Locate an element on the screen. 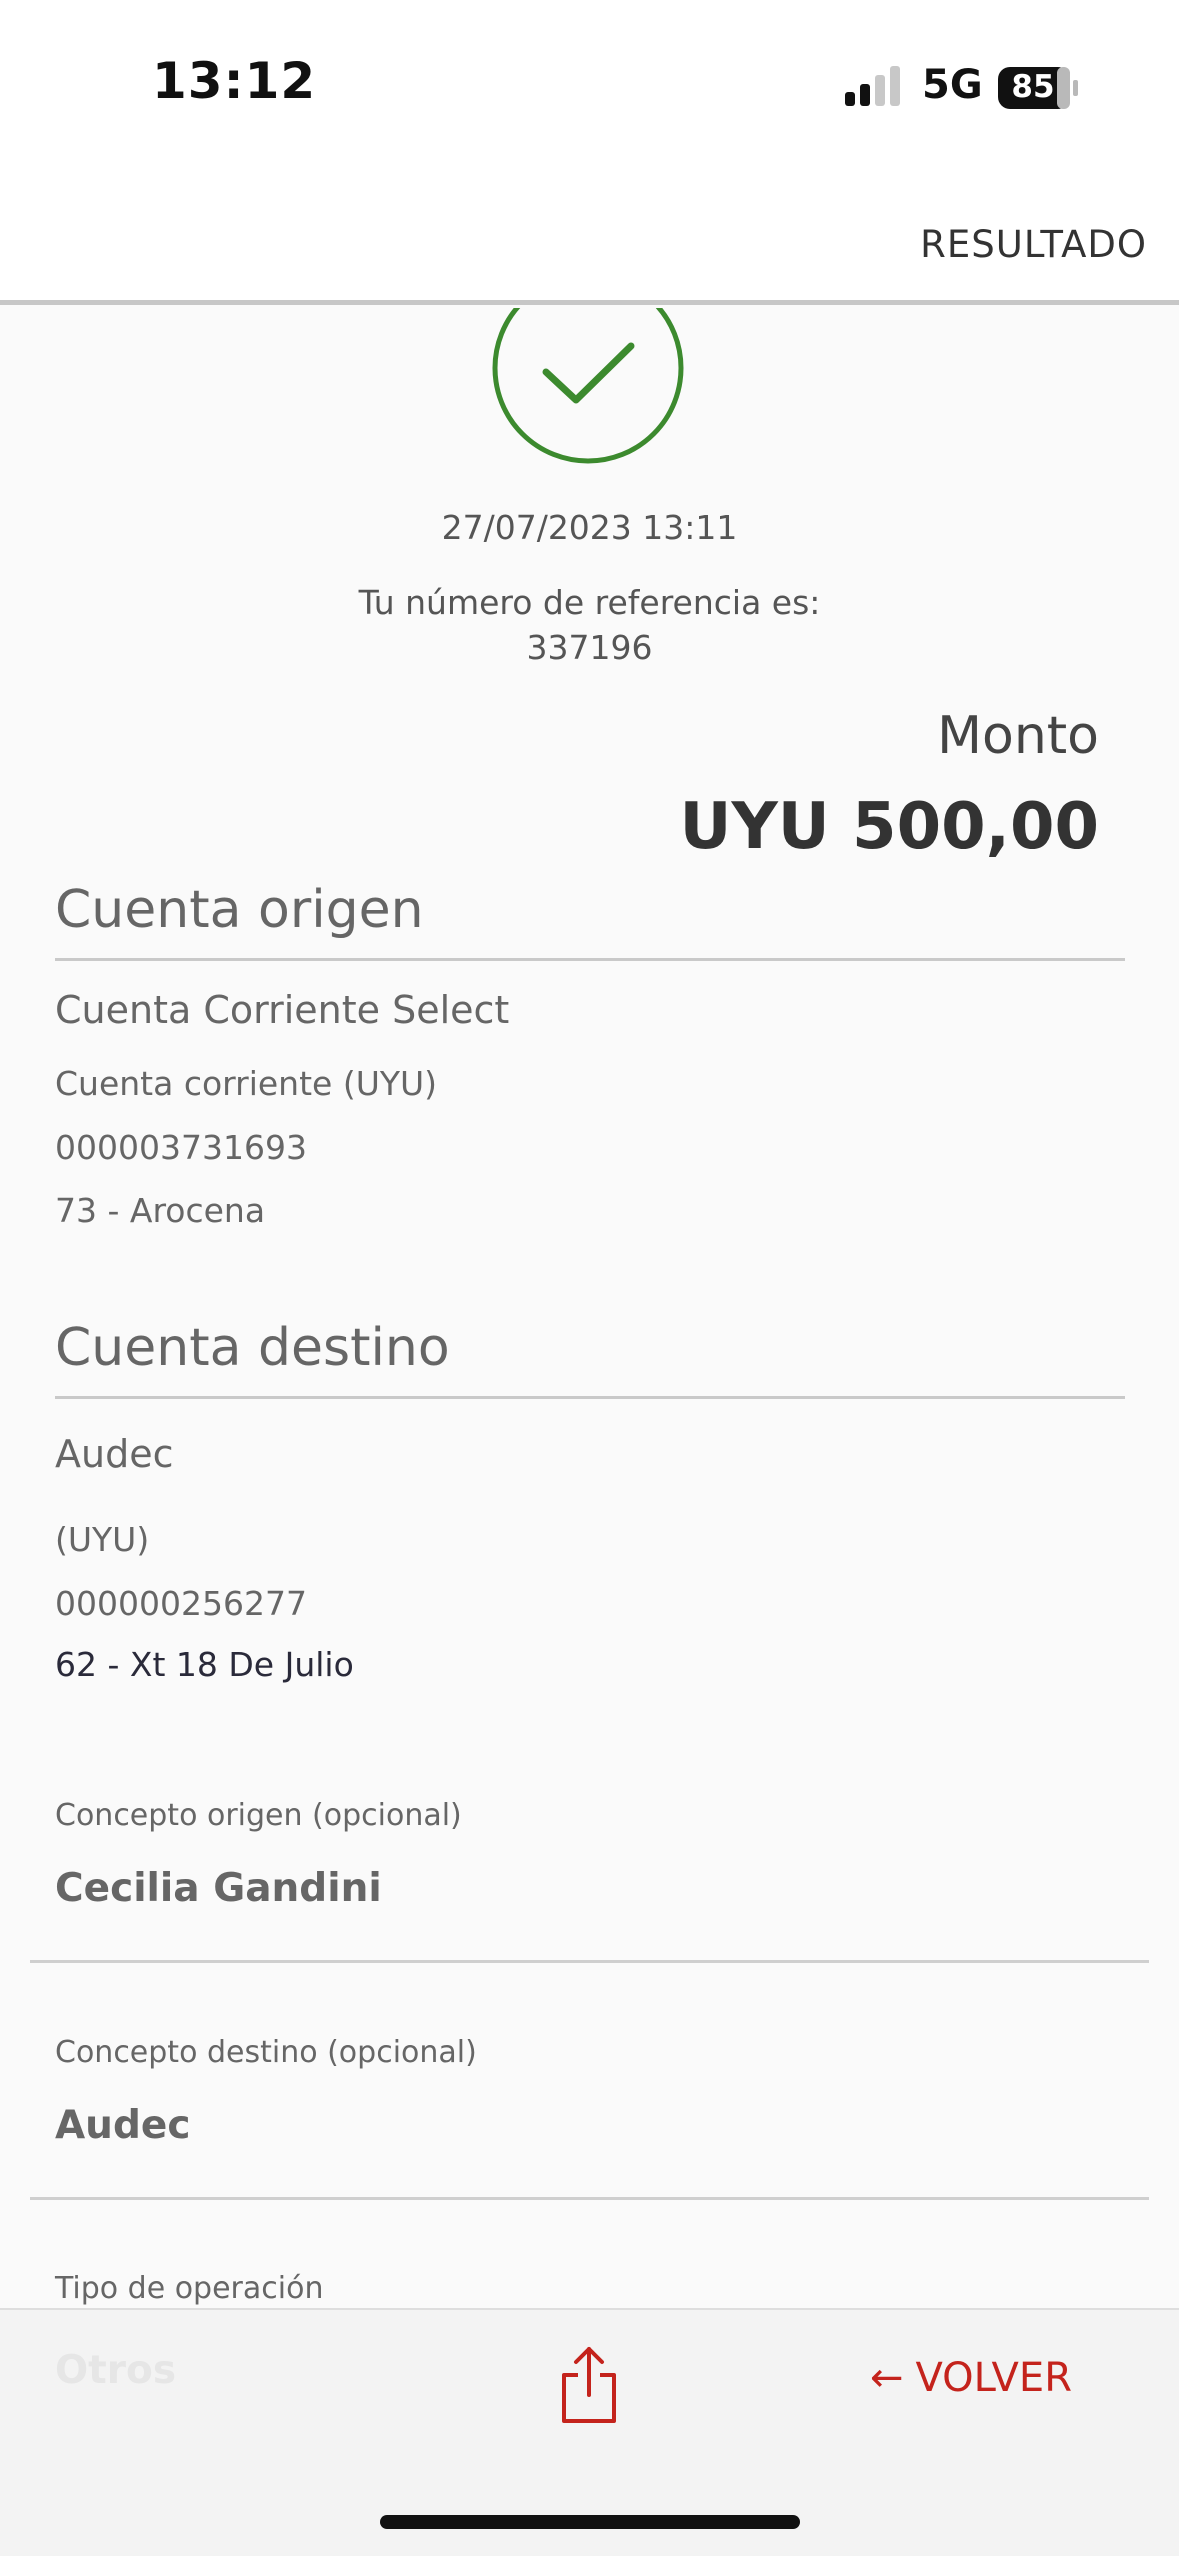 The image size is (1179, 2556). origin-account-name: Cuenta Corriente Select is located at coordinates (282, 1010).